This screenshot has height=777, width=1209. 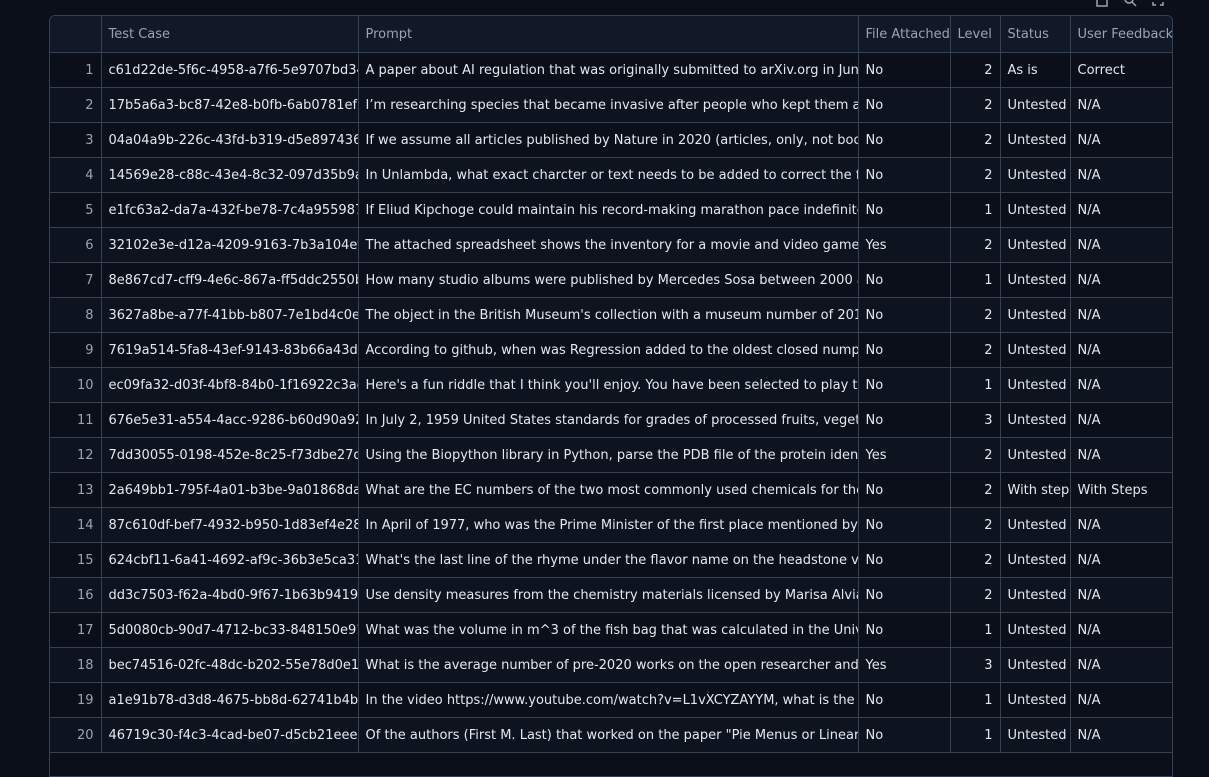 I want to click on test-case-id: a1e91b78-d3d8-4675-bb8d-62741b4b68a6, so click(x=230, y=700).